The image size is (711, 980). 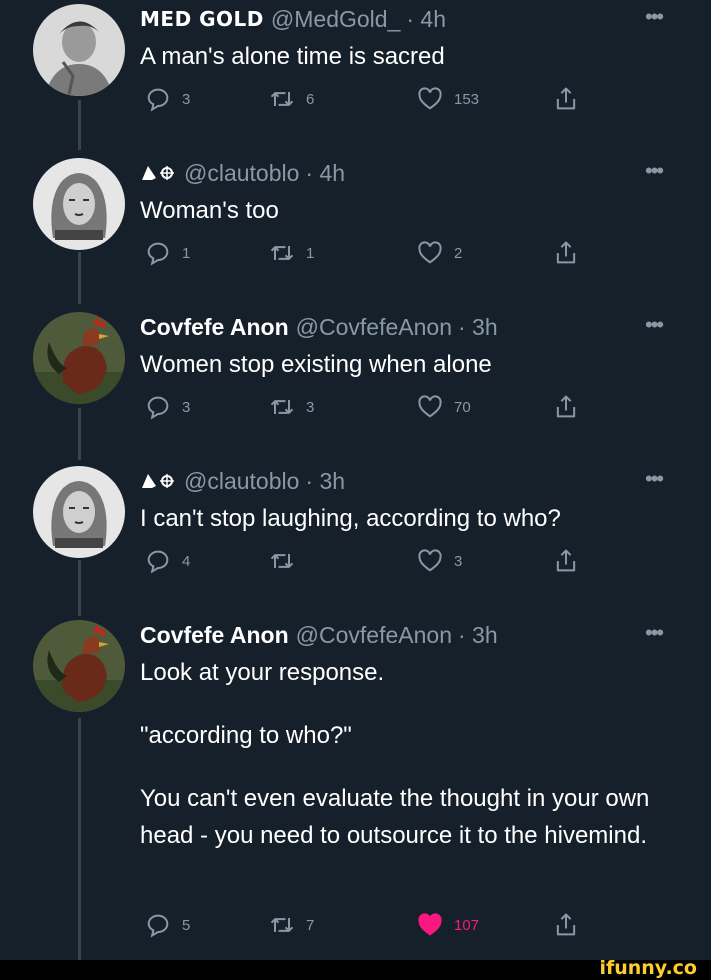 I want to click on handle: @MedGold_, so click(x=335, y=19).